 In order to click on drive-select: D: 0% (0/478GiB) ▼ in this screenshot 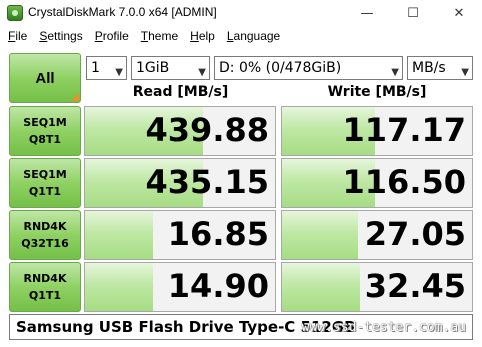, I will do `click(308, 68)`.